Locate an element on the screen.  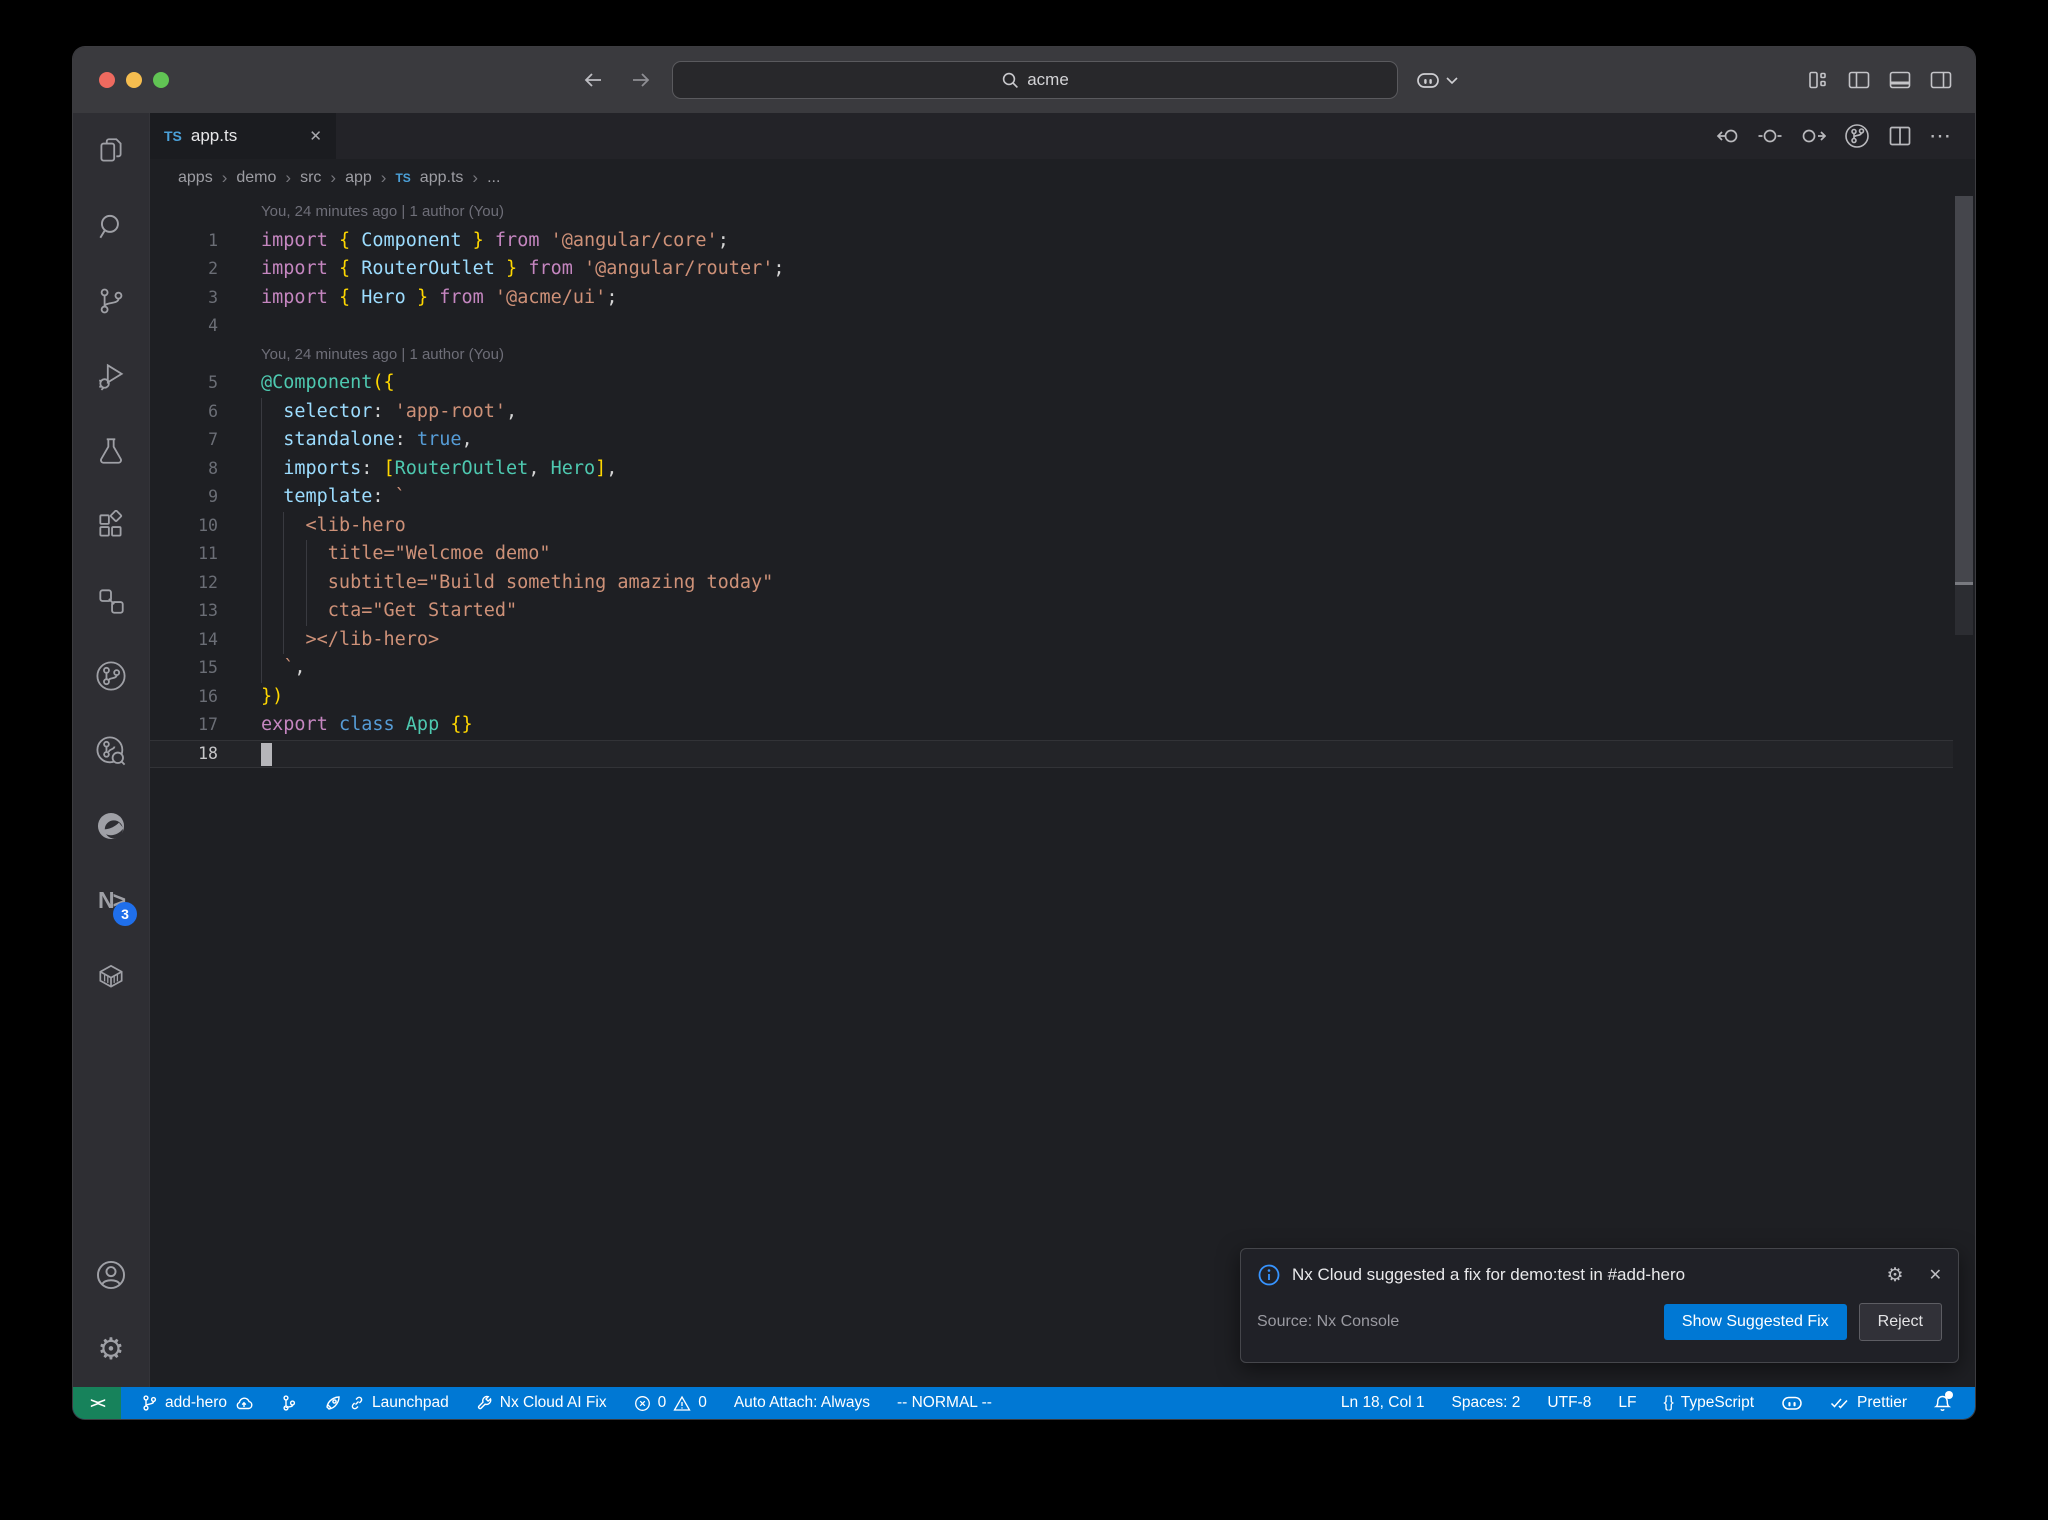
copilot-menu-button is located at coordinates (1437, 80).